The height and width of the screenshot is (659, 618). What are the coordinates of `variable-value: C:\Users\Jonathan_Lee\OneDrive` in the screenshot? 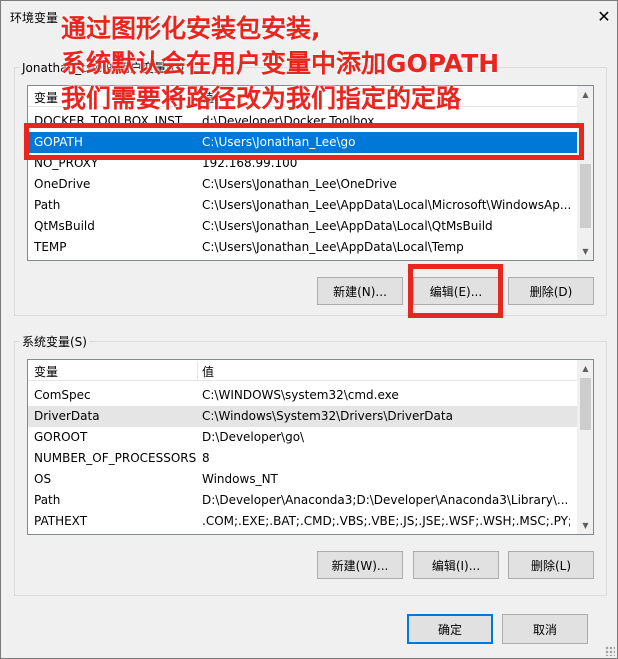 It's located at (299, 184).